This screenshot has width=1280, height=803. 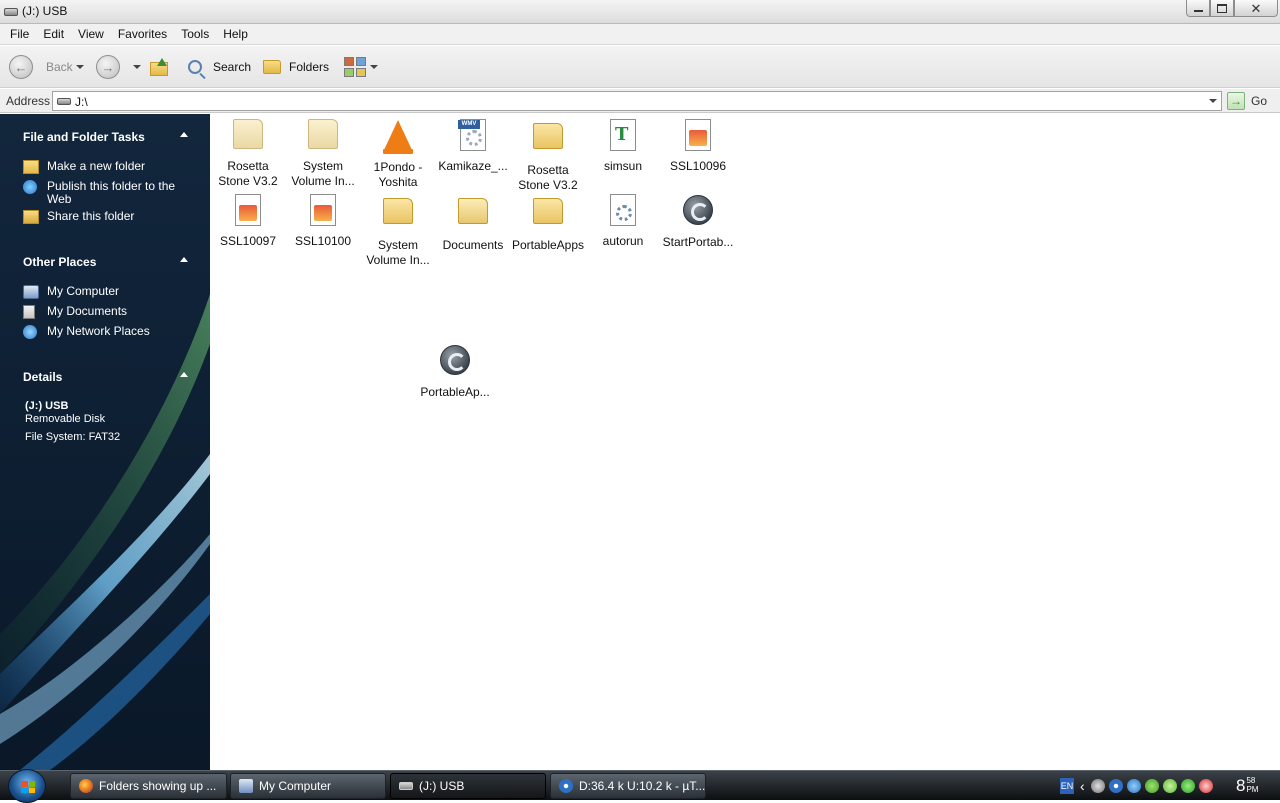 I want to click on task-share-folder: Share this folder, so click(x=108, y=217).